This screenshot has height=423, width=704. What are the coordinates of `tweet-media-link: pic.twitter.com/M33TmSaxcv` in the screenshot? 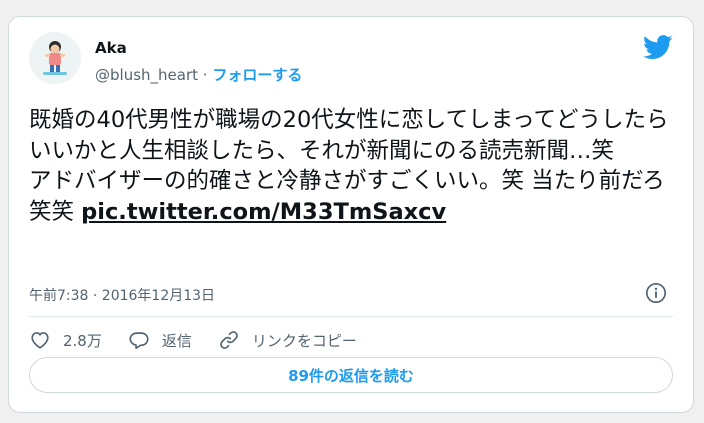 It's located at (263, 212).